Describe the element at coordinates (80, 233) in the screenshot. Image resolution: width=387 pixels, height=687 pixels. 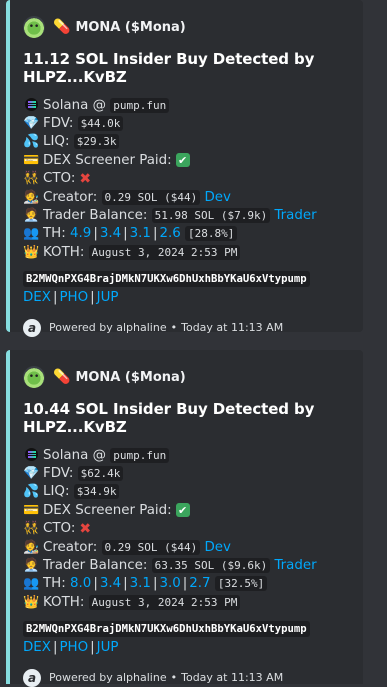
I see `th-link: 4.9` at that location.